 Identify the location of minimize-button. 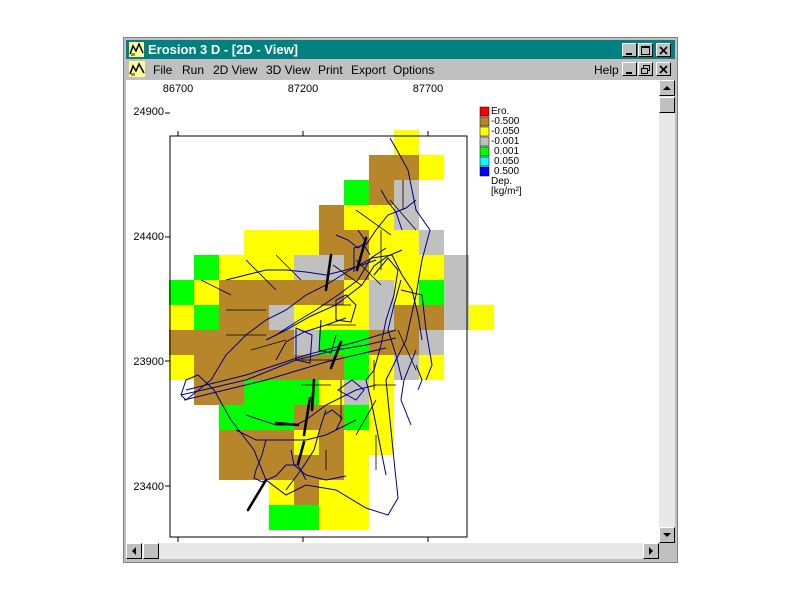
(629, 50).